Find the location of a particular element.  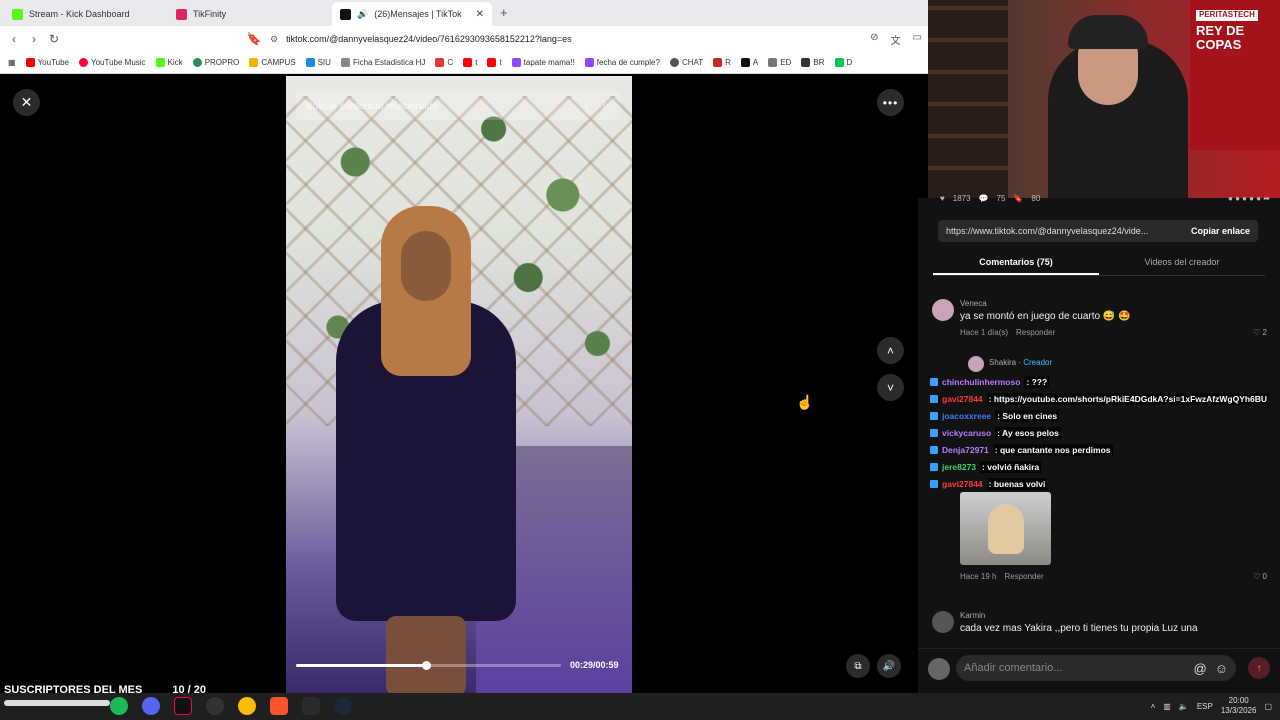

tab-comments: Comentarios (75) is located at coordinates (1016, 263).